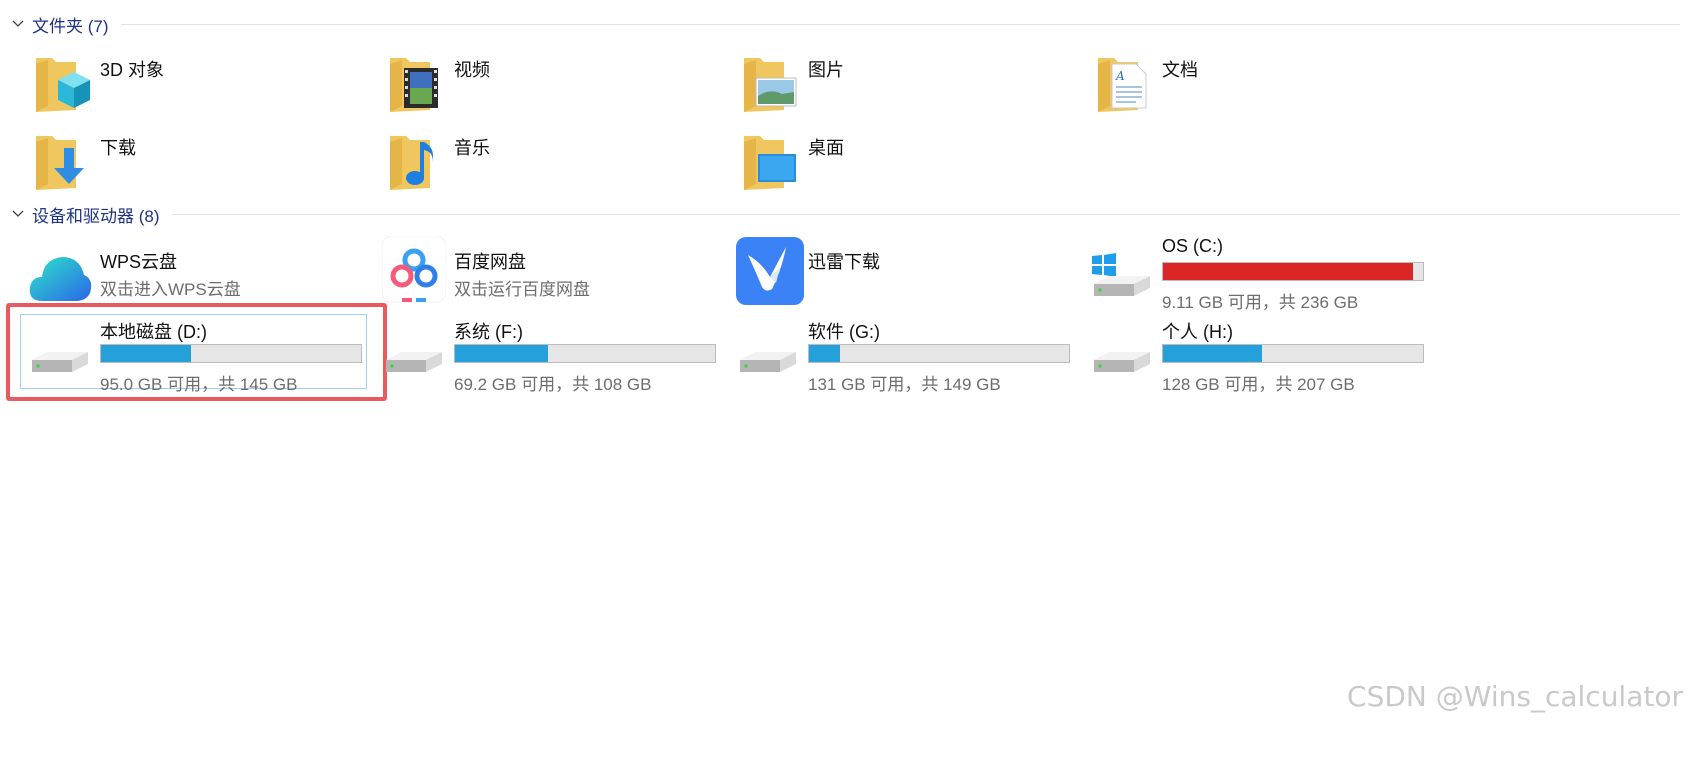  Describe the element at coordinates (199, 384) in the screenshot. I see `drive-free-space: 95.0 GB 可用，共 145 GB` at that location.